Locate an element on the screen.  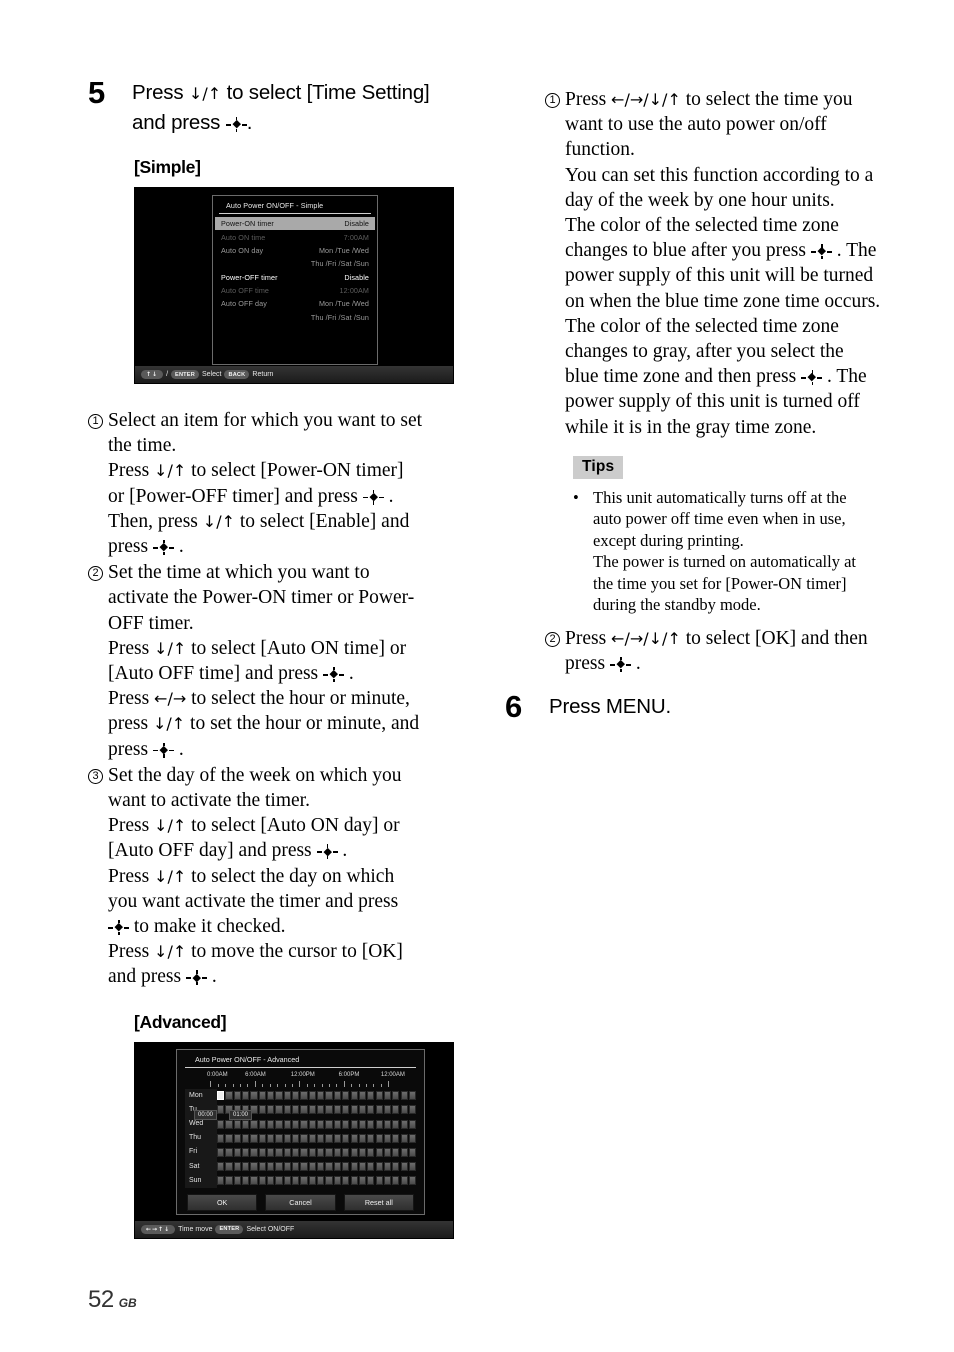
osd-setting-row: Auto ON day Mon /Tue /Wed is located at coordinates (295, 250).